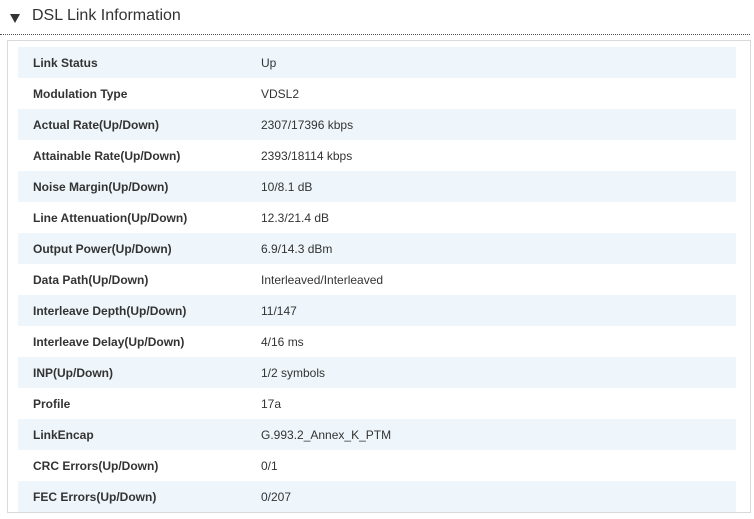  Describe the element at coordinates (139, 496) in the screenshot. I see `row-label: FEC Errors(Up/Down)` at that location.